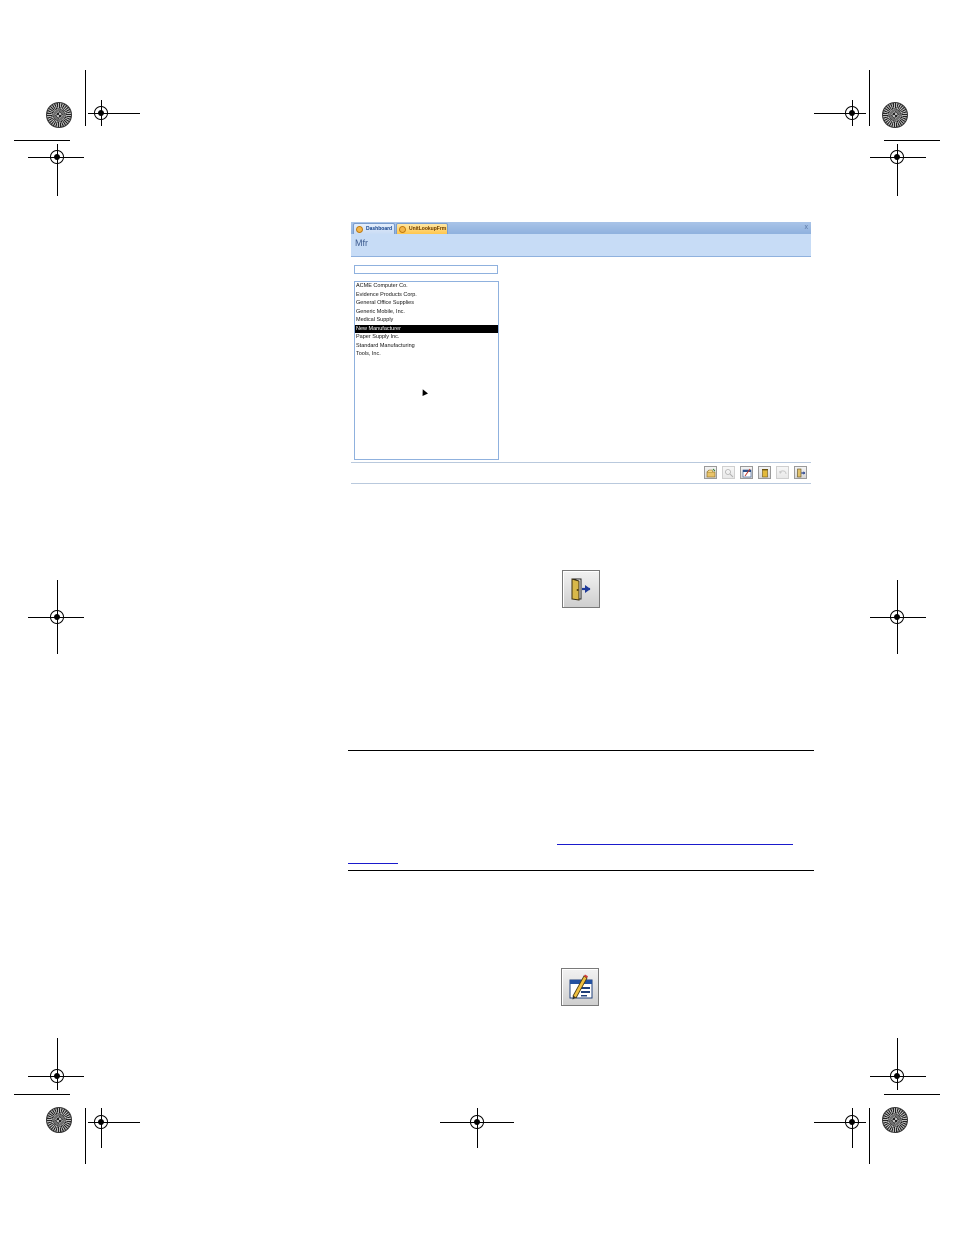 This screenshot has height=1235, width=954. What do you see at coordinates (807, 228) in the screenshot?
I see `close-icon: x` at bounding box center [807, 228].